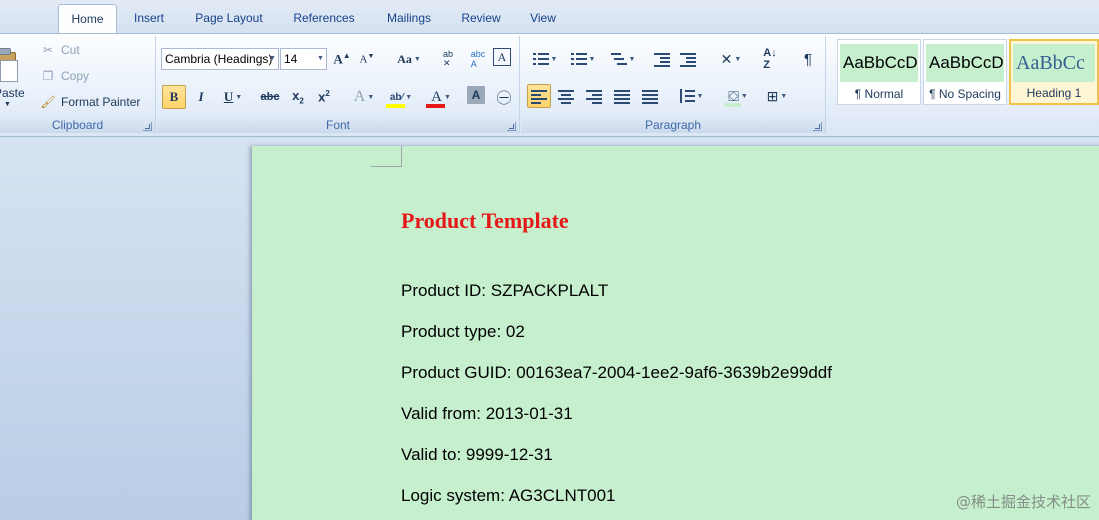  Describe the element at coordinates (879, 72) in the screenshot. I see `style-normal: AaBbCcDd ¶ Normal` at that location.